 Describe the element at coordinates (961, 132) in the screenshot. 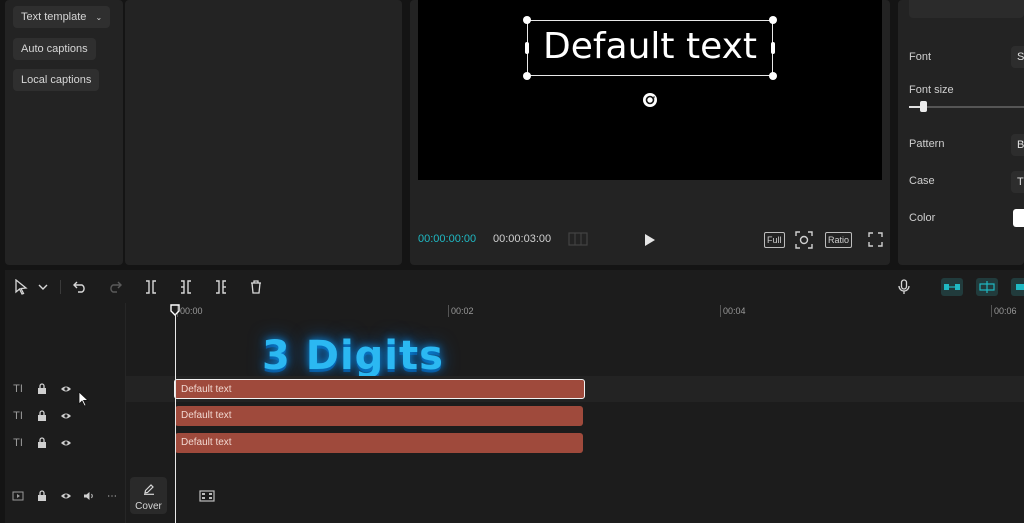

I see `properties-panel` at that location.